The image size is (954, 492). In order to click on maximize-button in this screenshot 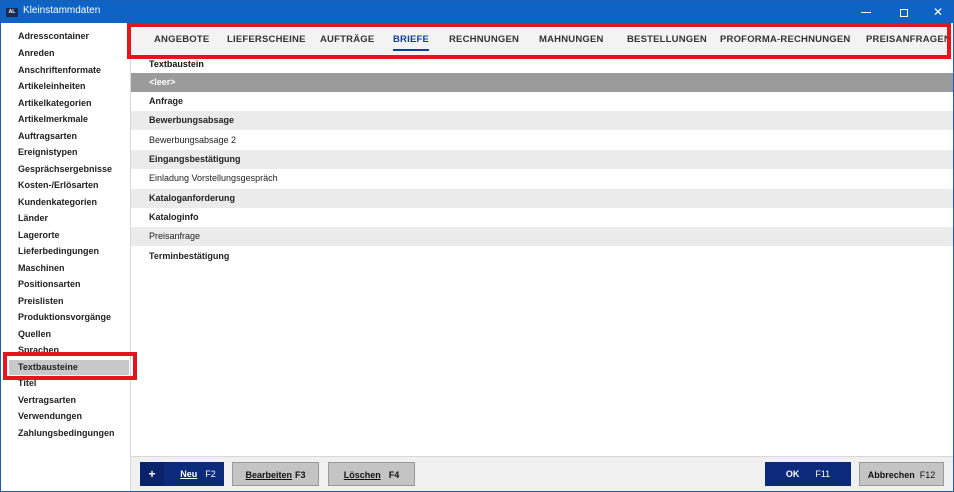, I will do `click(904, 12)`.